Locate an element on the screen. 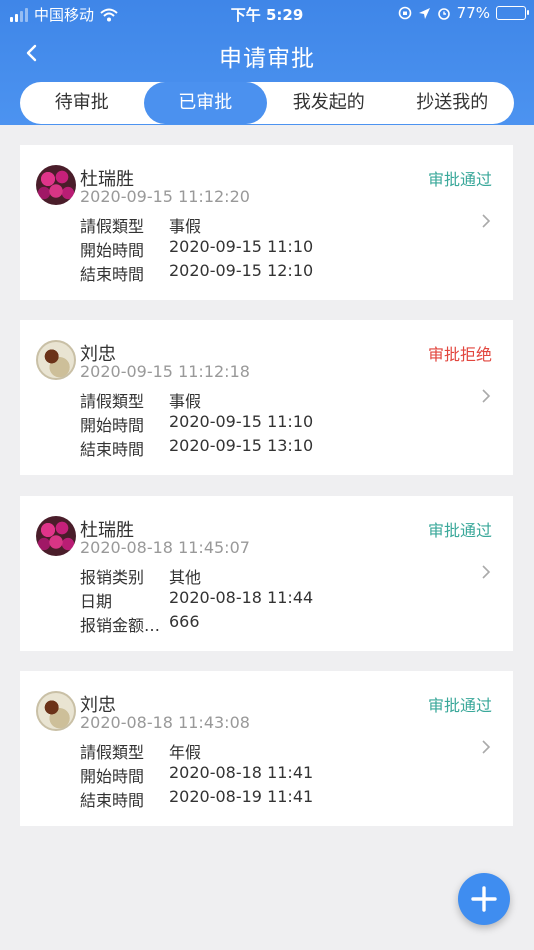 This screenshot has width=534, height=950. battery-icon is located at coordinates (512, 13).